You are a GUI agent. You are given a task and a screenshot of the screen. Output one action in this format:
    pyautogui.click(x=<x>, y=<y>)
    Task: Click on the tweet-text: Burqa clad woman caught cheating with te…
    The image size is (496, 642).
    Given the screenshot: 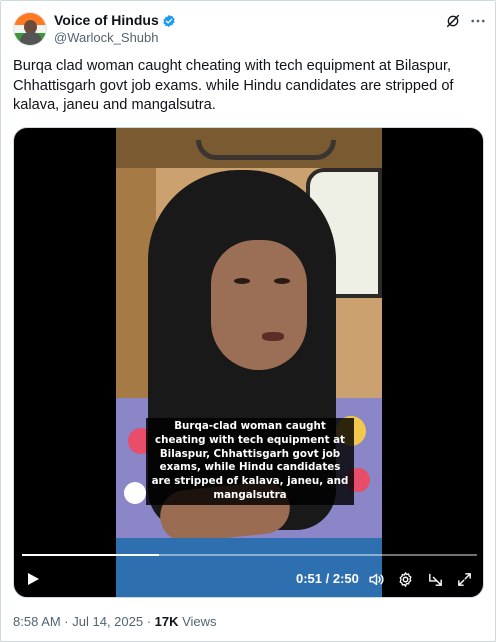 What is the action you would take?
    pyautogui.click(x=233, y=85)
    